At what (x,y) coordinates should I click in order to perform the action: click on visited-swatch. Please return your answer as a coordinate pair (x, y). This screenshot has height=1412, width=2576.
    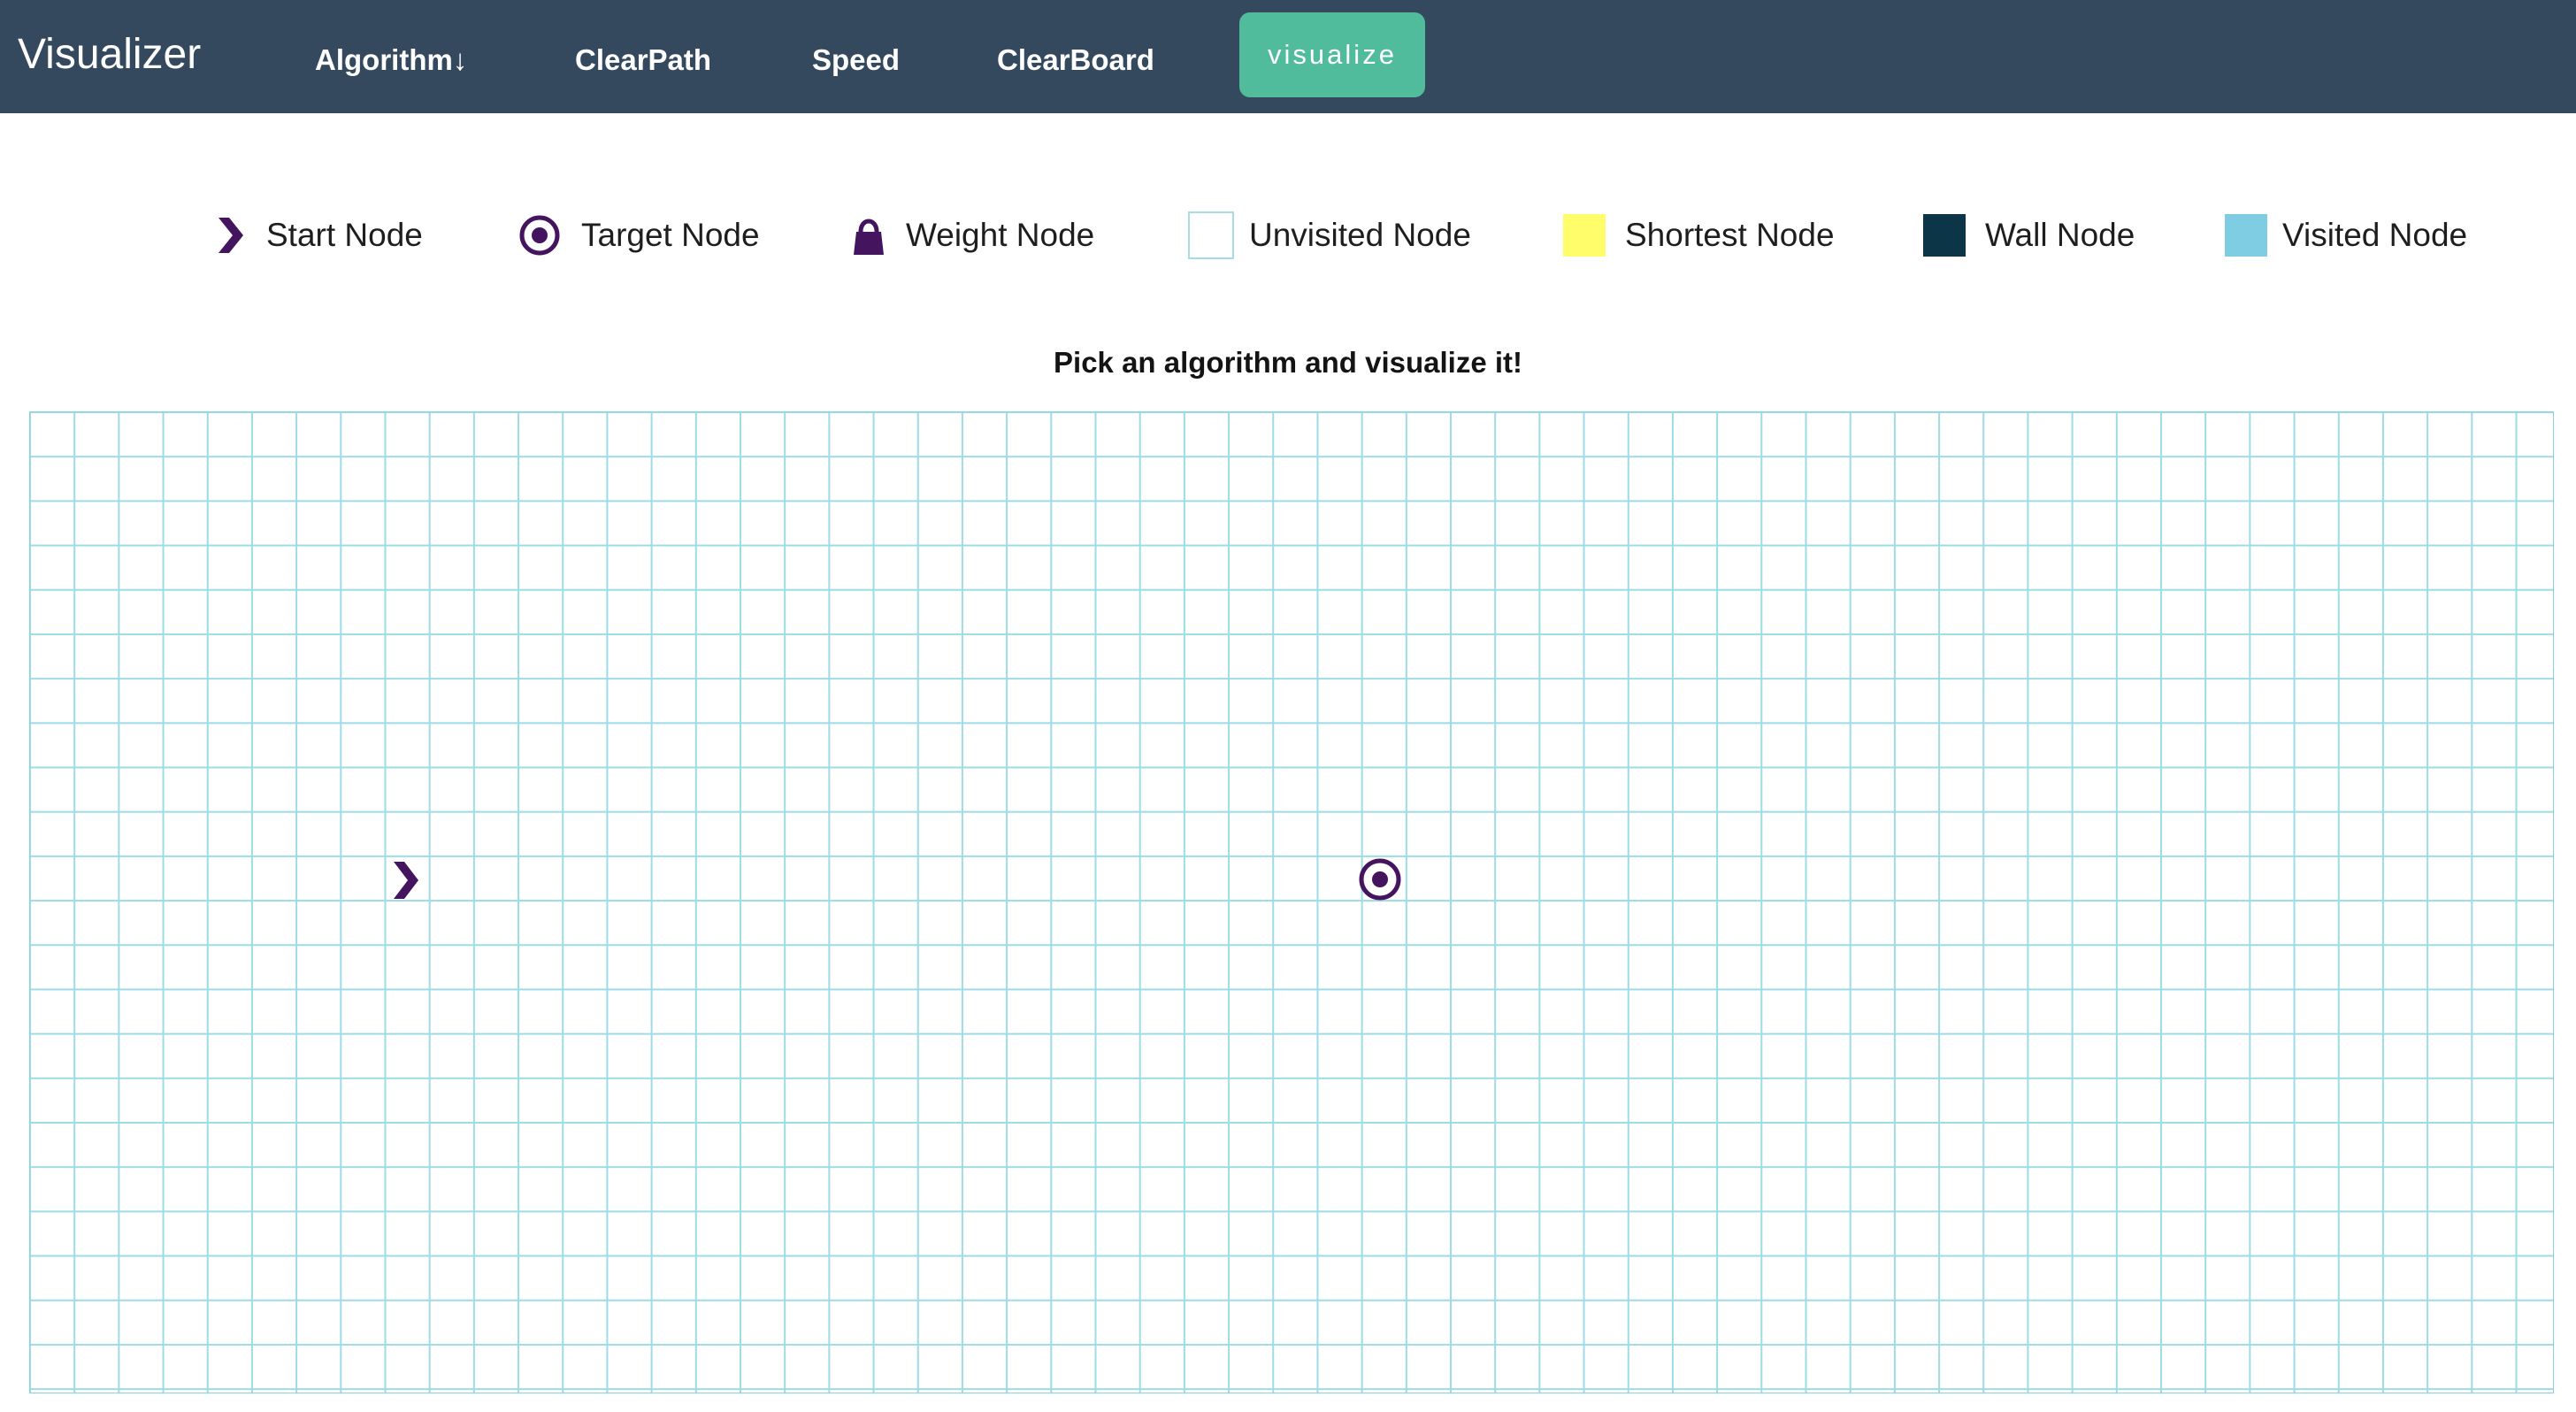
    Looking at the image, I should click on (2246, 236).